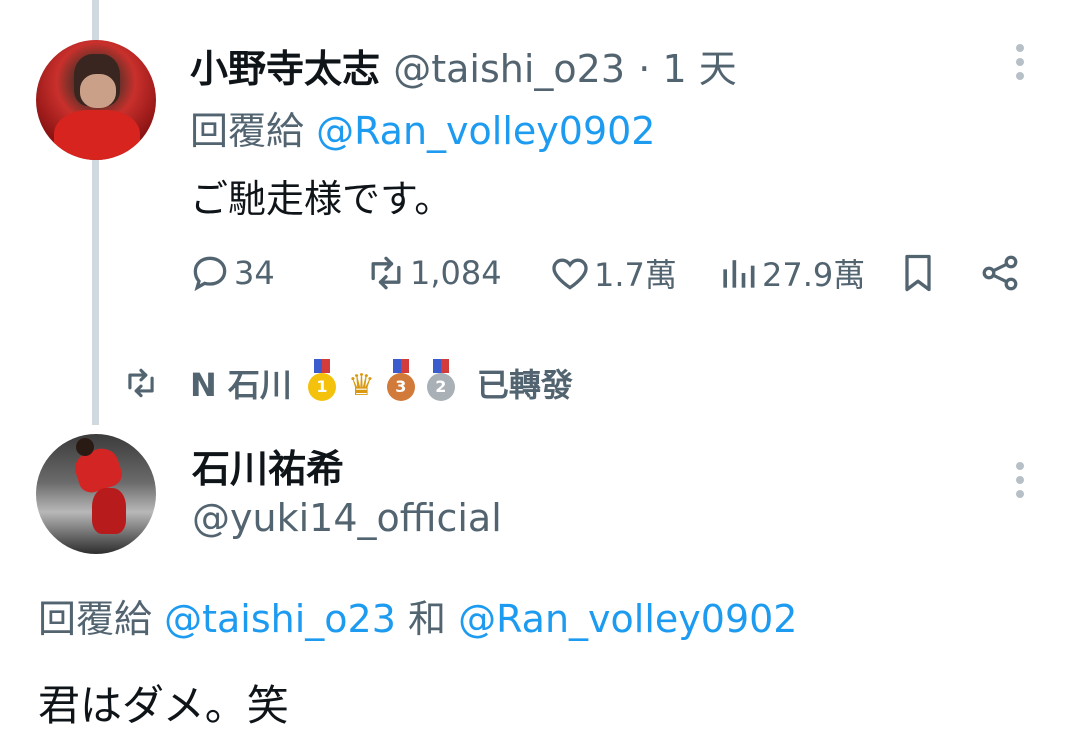  I want to click on bronze-medal-icon: 3, so click(400, 380).